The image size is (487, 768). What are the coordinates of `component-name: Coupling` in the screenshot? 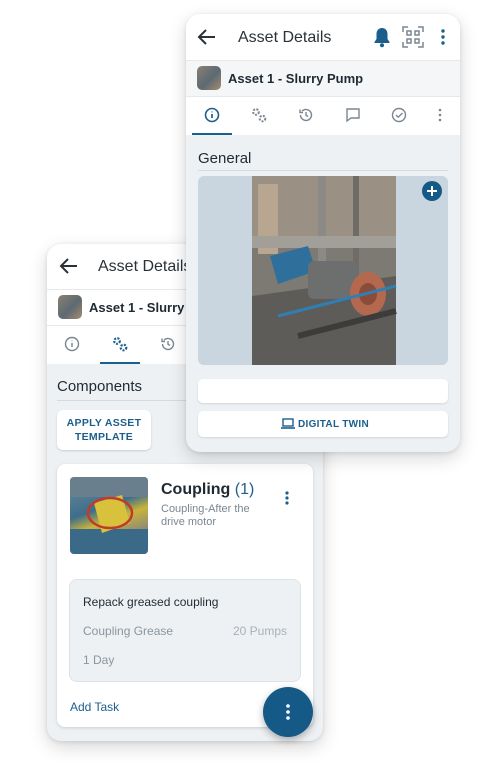 It's located at (196, 489).